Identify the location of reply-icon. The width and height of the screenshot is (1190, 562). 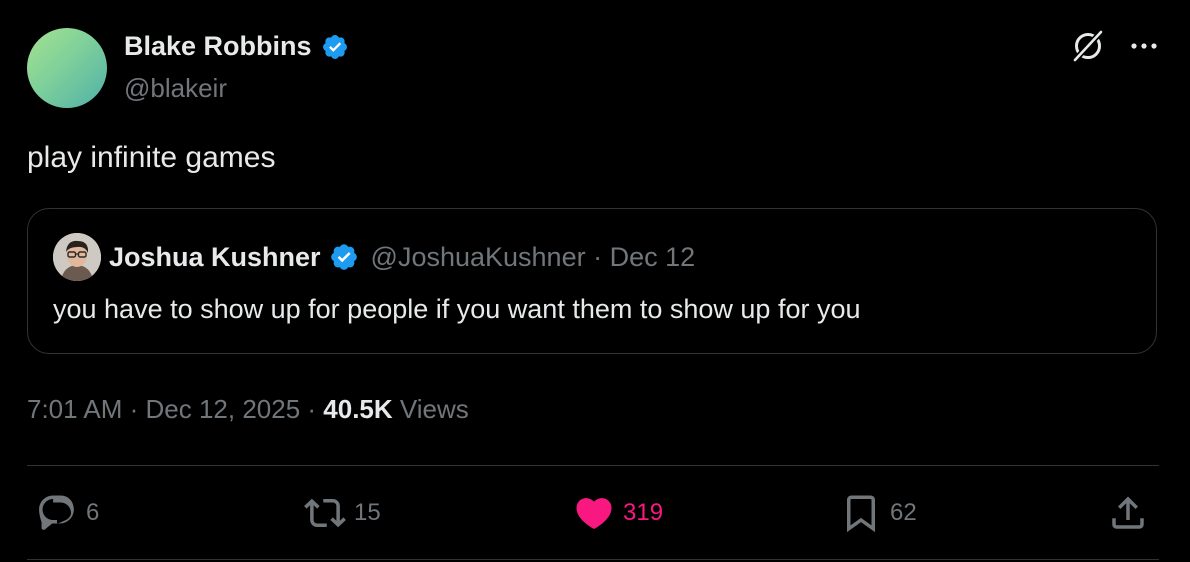
(56, 512).